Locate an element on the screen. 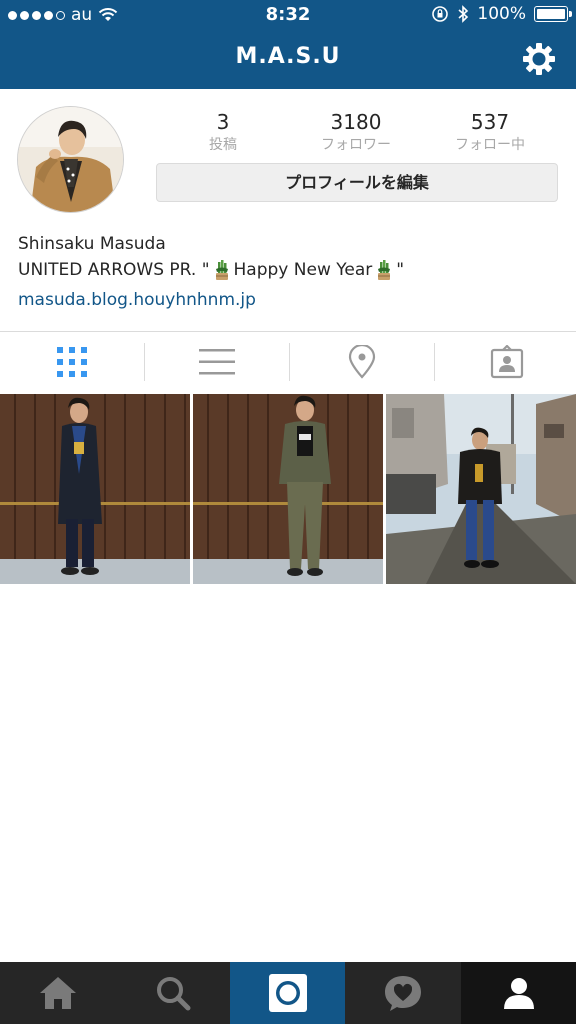 The width and height of the screenshot is (576, 1024). view-tabs is located at coordinates (288, 362).